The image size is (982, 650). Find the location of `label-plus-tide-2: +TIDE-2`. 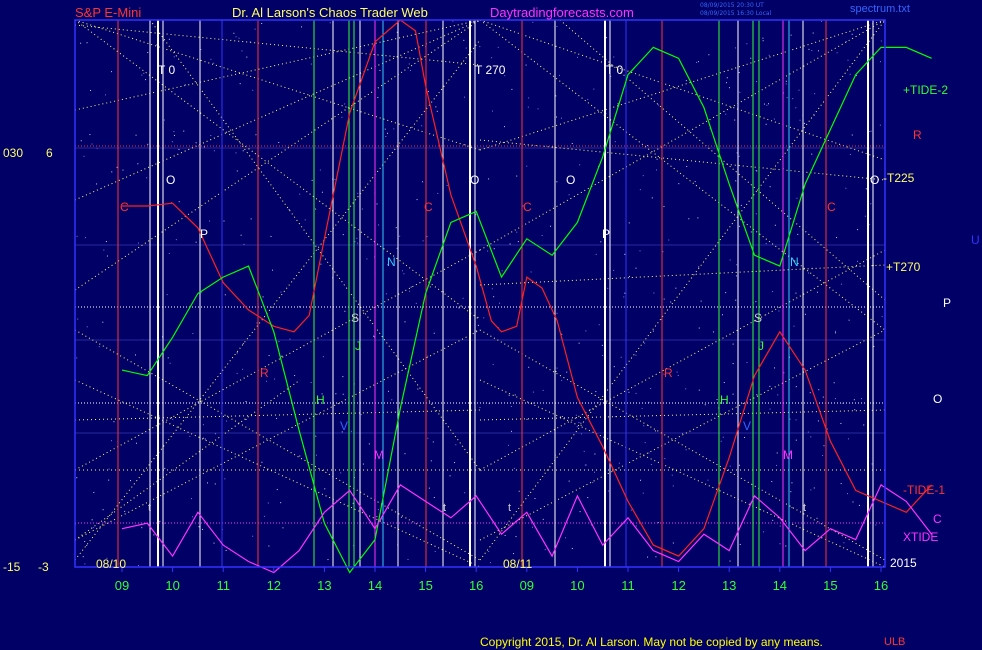

label-plus-tide-2: +TIDE-2 is located at coordinates (926, 90).